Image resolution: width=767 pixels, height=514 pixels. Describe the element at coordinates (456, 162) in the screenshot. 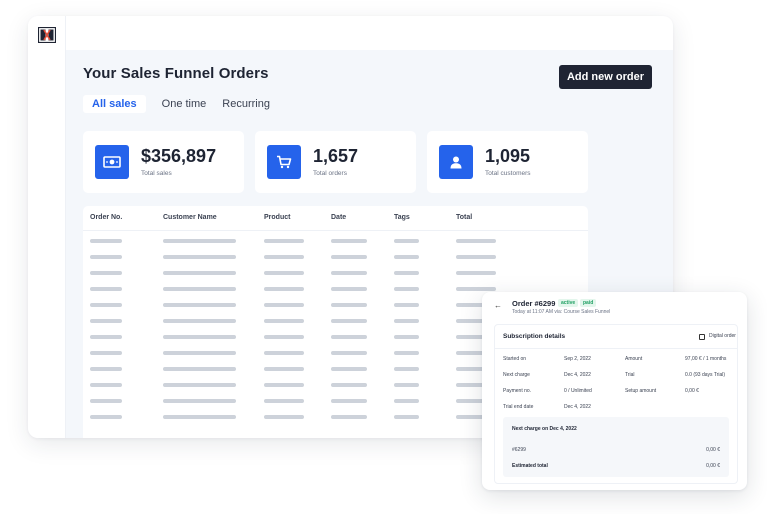

I see `user-icon` at that location.